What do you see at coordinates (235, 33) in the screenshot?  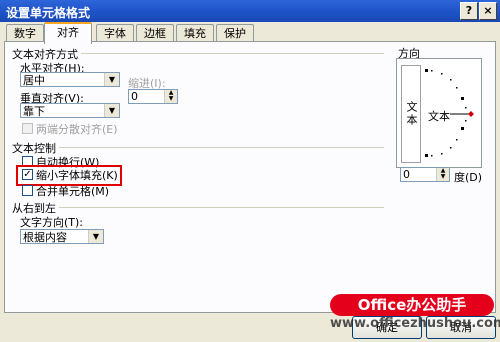 I see `tab-protection: 保护` at bounding box center [235, 33].